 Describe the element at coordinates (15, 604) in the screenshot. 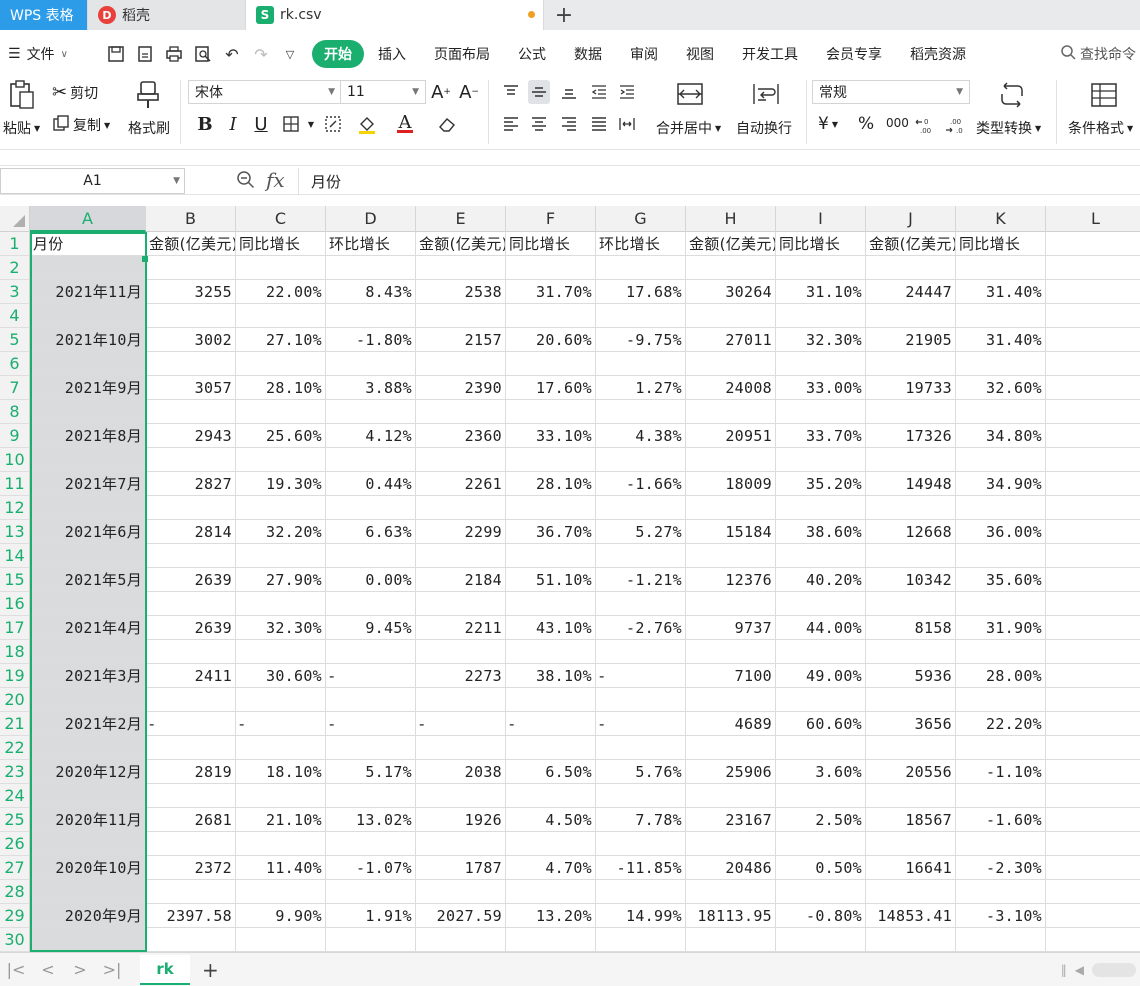

I see `row-header: 16` at that location.